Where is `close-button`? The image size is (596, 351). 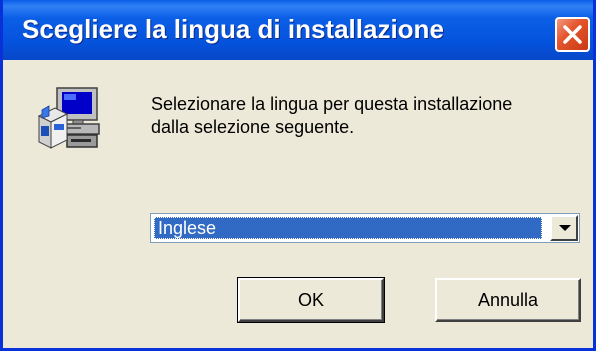 close-button is located at coordinates (572, 34).